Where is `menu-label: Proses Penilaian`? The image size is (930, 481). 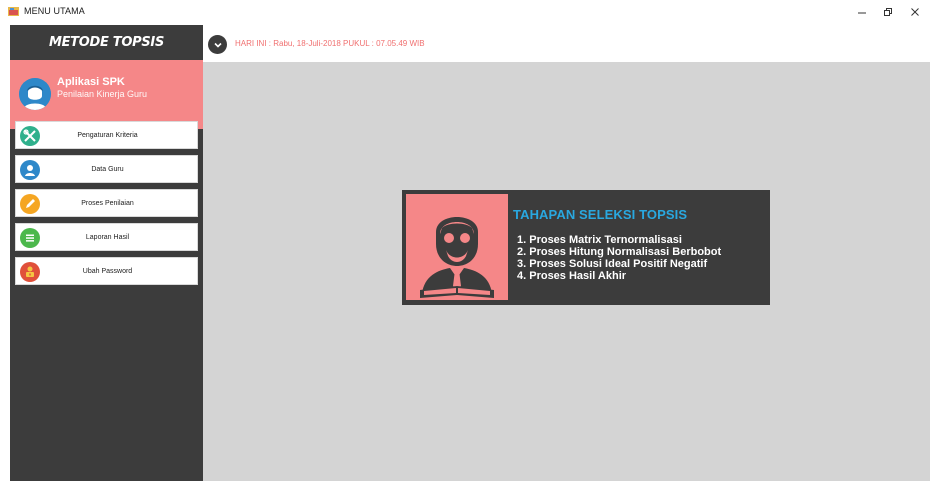 menu-label: Proses Penilaian is located at coordinates (107, 203).